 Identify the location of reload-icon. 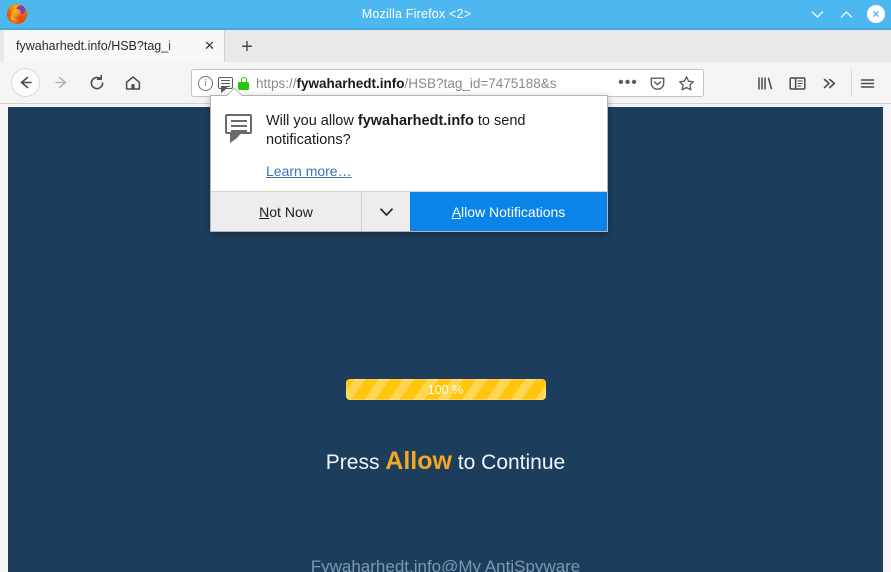
(97, 81).